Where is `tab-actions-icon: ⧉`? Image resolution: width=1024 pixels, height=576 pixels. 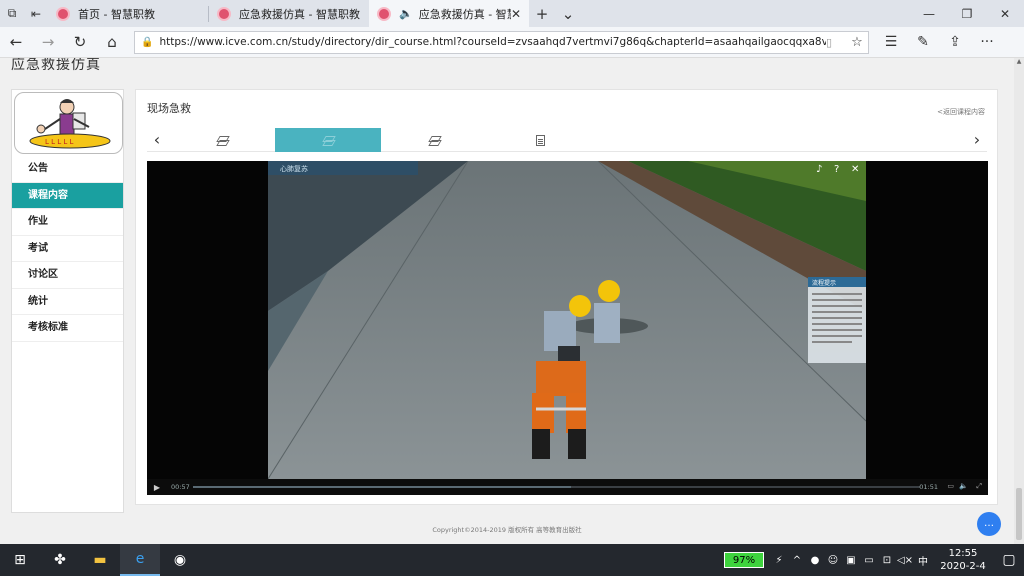 tab-actions-icon: ⧉ is located at coordinates (12, 13).